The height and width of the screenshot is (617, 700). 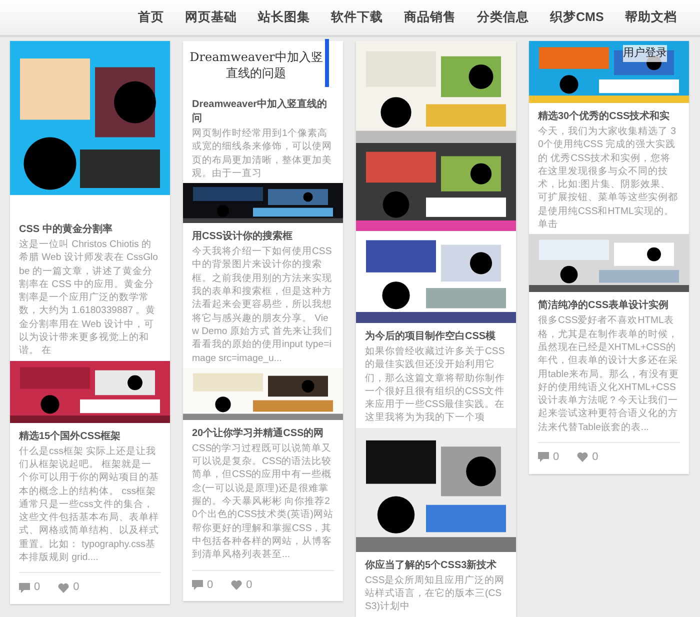 I want to click on login-link: 用户登录, so click(x=645, y=53).